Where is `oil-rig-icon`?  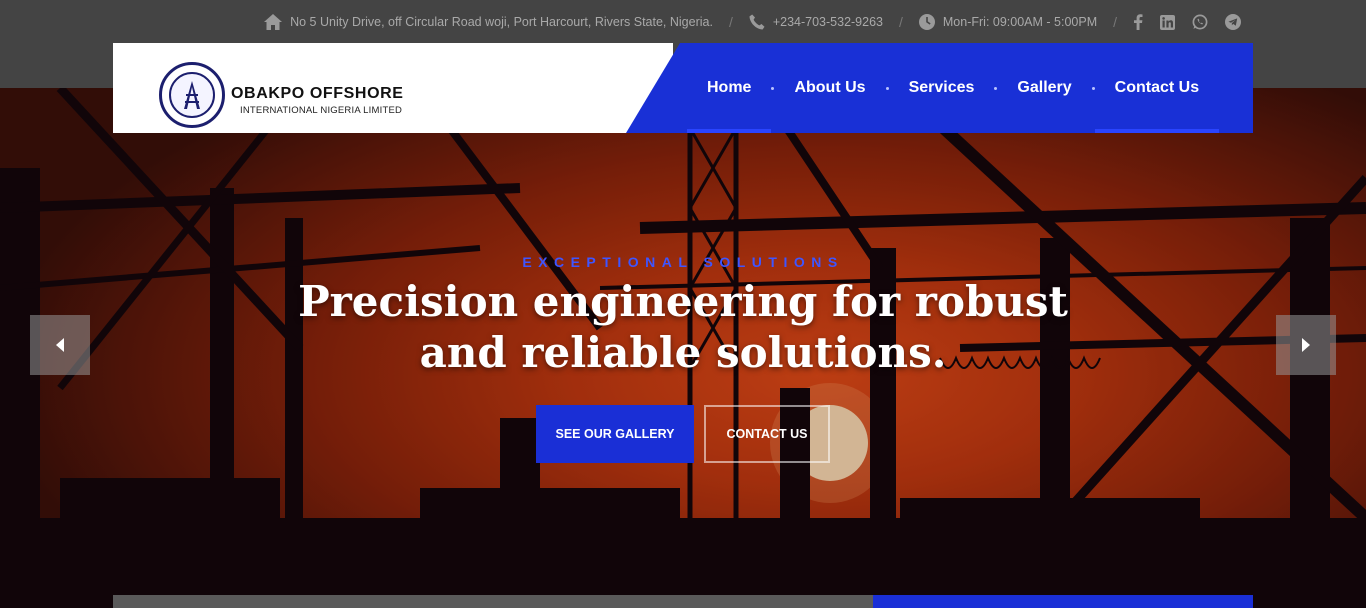
oil-rig-icon is located at coordinates (192, 95).